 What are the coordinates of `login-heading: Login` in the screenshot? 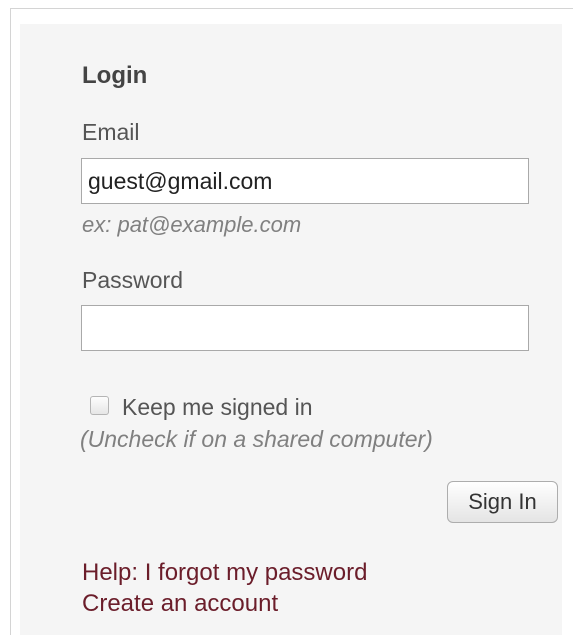 It's located at (115, 75).